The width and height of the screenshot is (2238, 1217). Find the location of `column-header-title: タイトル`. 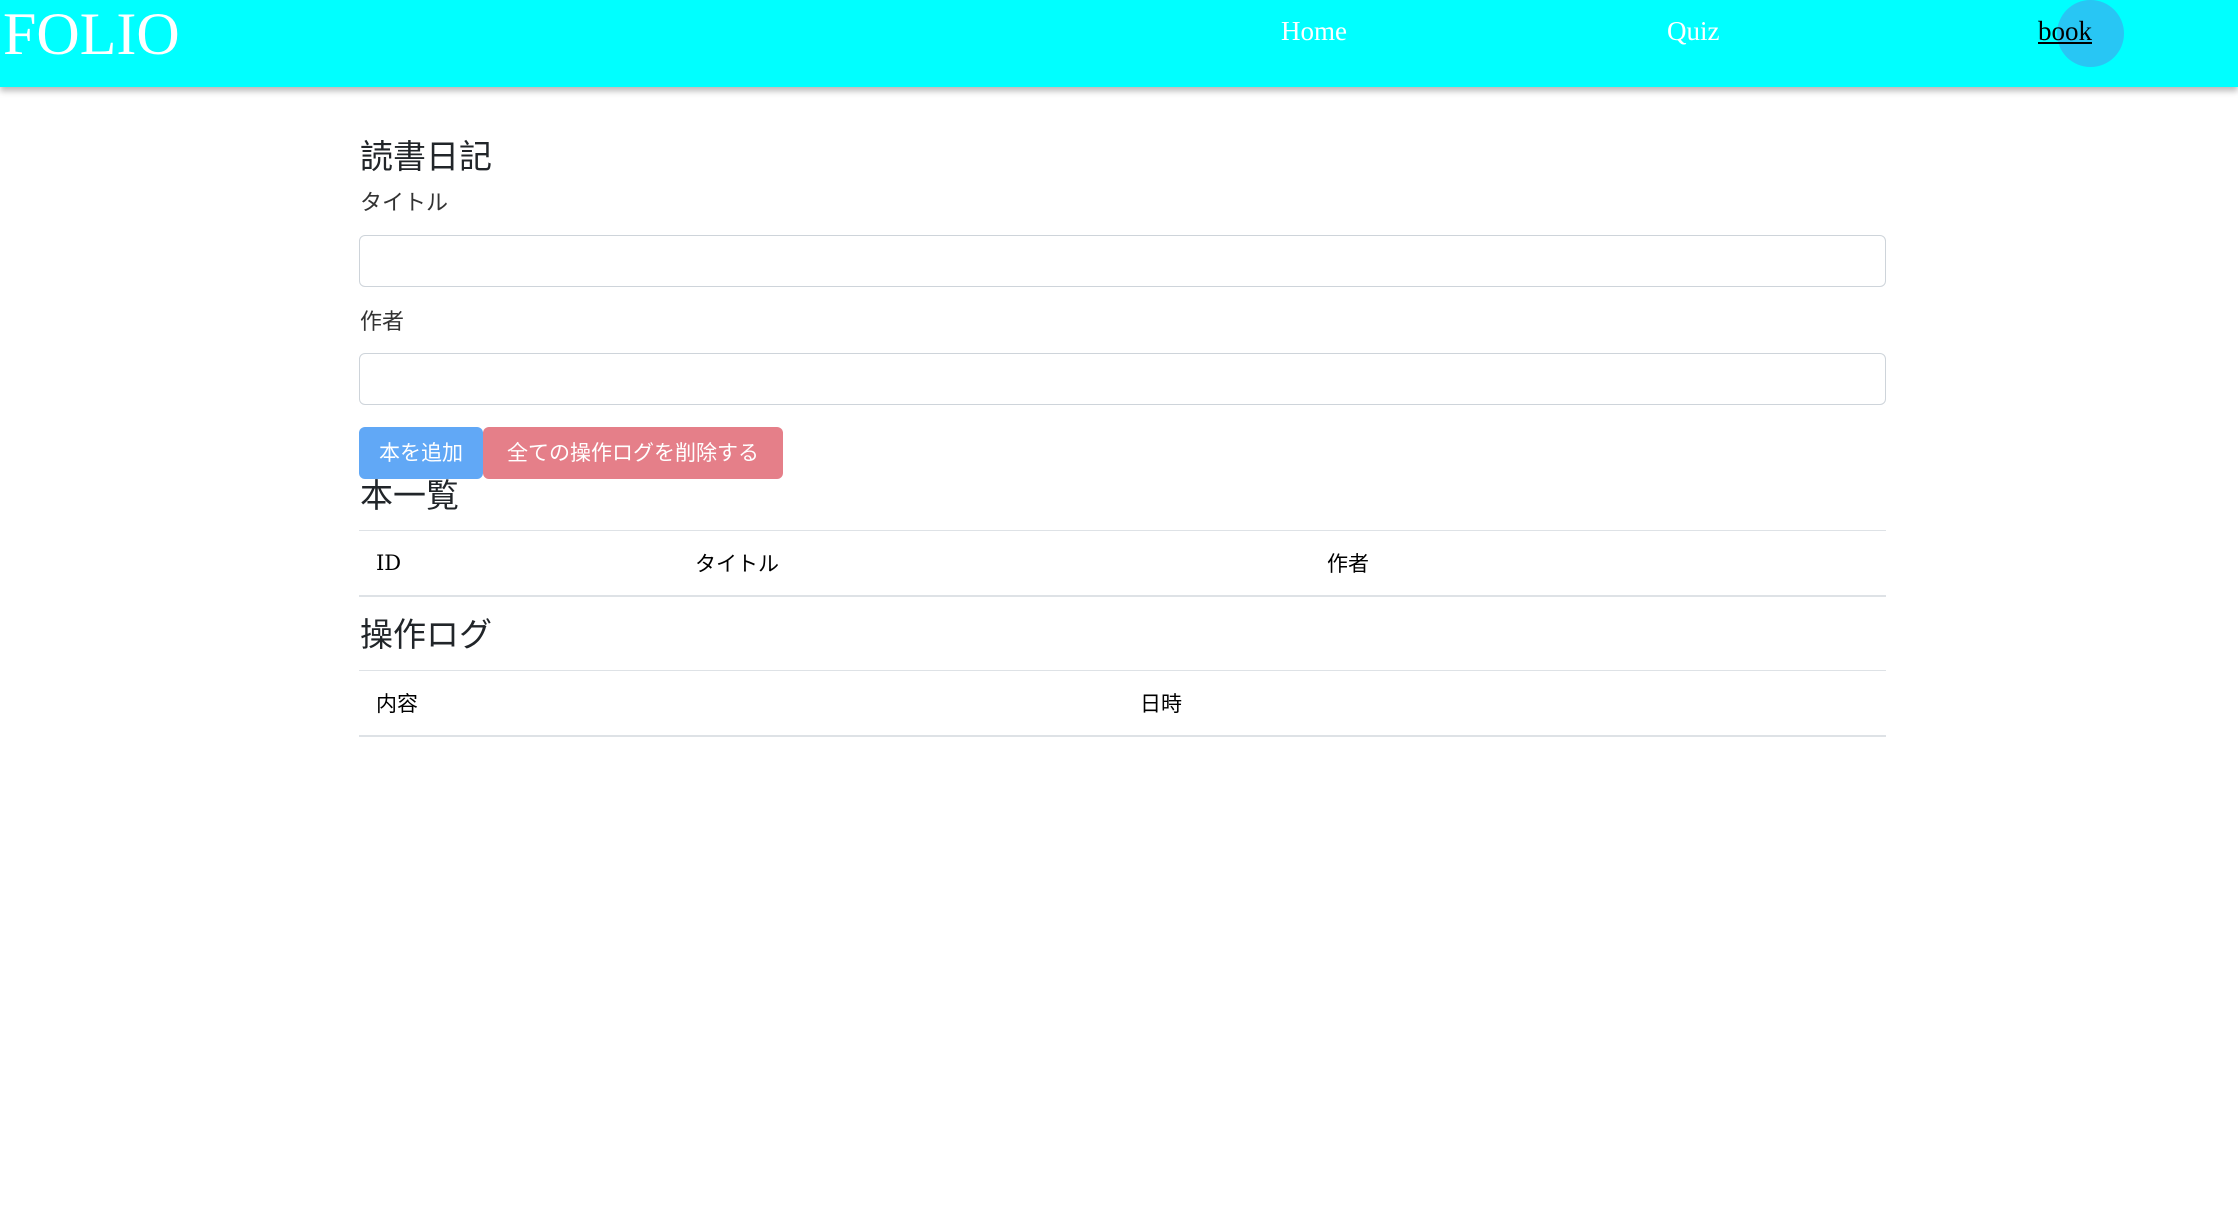

column-header-title: タイトル is located at coordinates (994, 563).